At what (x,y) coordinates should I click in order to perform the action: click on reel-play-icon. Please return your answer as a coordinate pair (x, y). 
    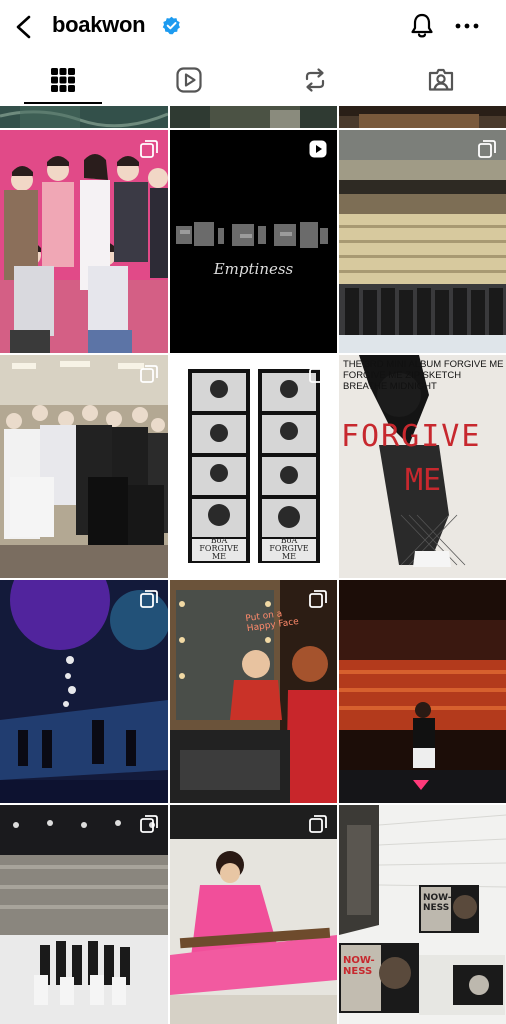
    Looking at the image, I should click on (318, 149).